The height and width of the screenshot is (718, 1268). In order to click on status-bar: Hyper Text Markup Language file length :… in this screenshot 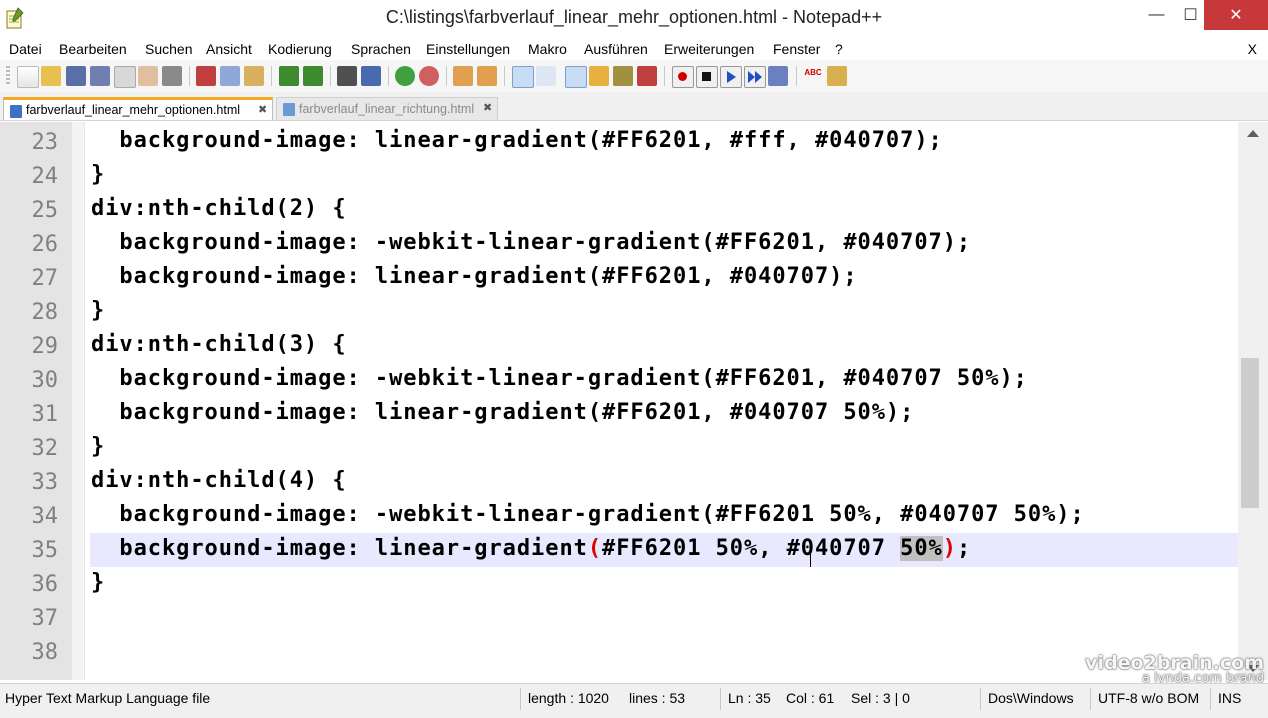, I will do `click(634, 700)`.